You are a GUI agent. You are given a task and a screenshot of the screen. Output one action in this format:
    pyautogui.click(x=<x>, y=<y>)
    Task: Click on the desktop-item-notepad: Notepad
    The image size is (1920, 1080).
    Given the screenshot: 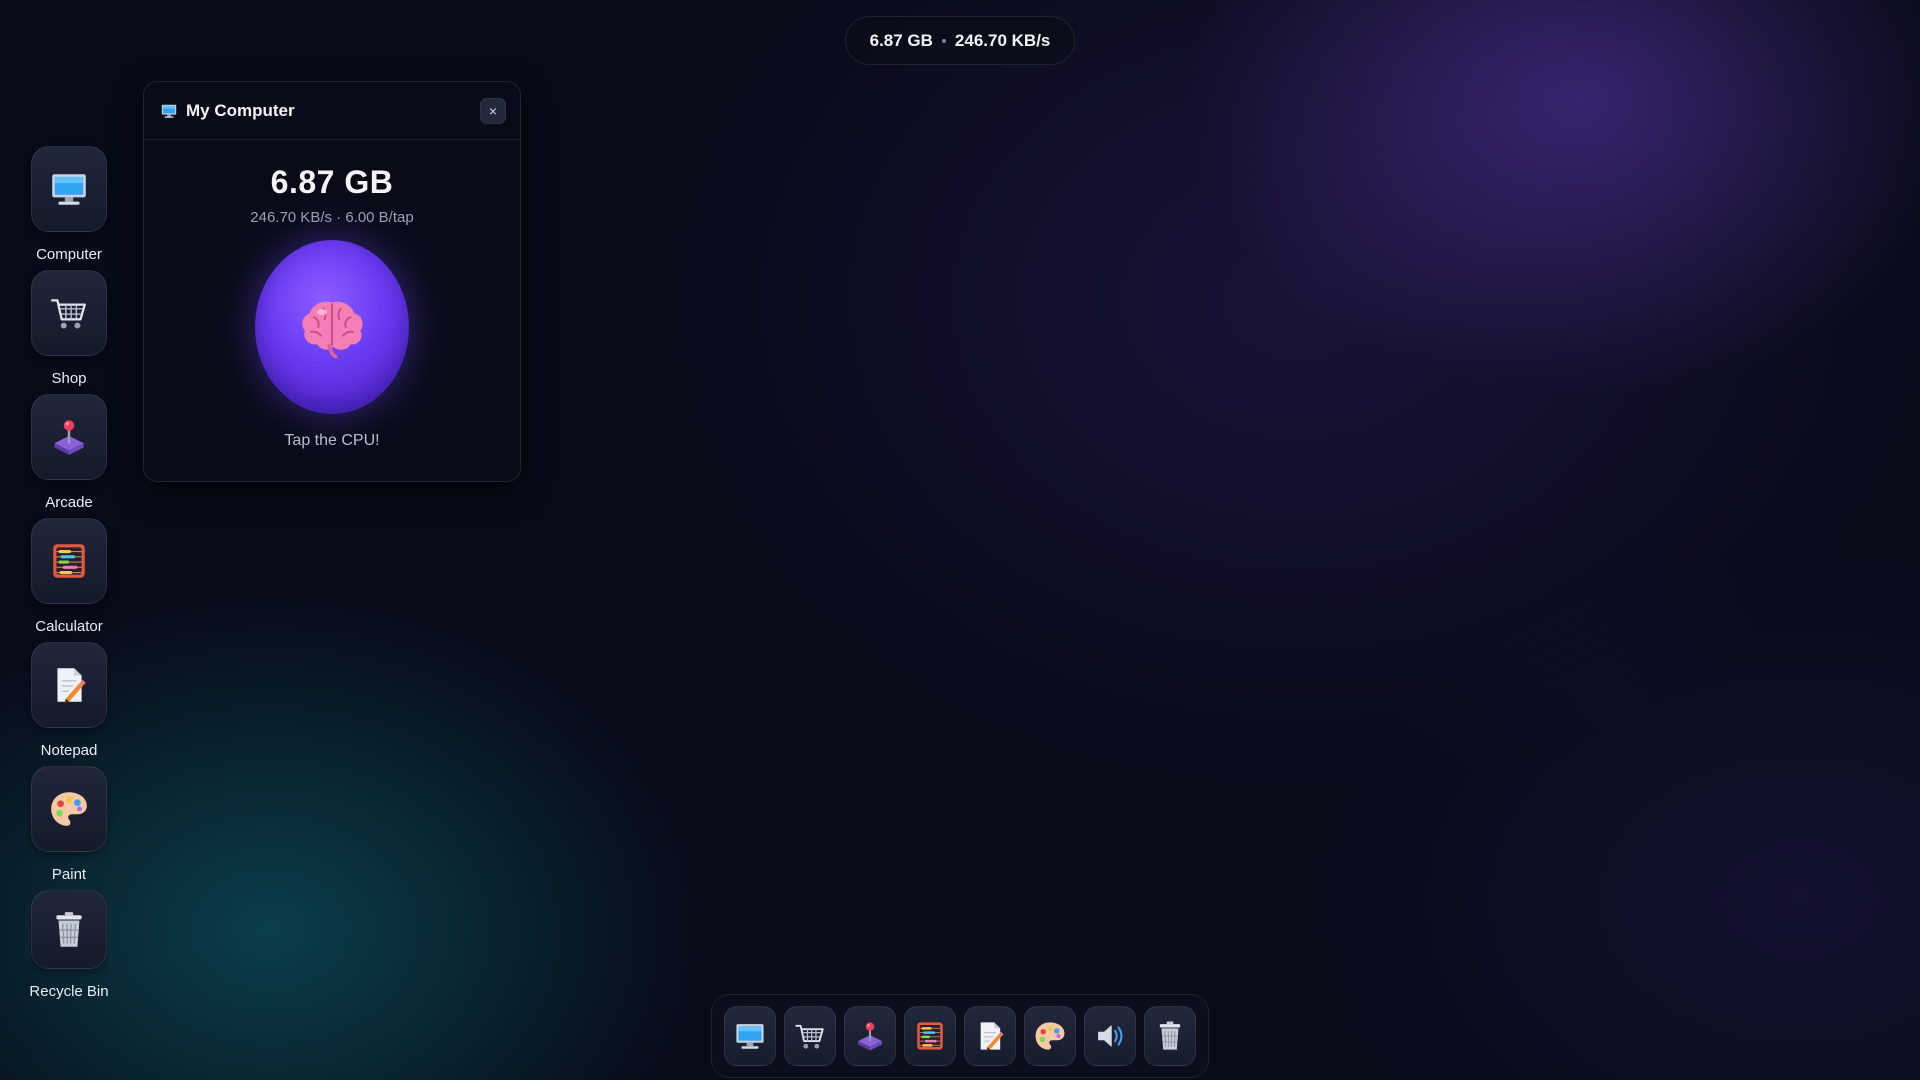 What is the action you would take?
    pyautogui.click(x=69, y=704)
    